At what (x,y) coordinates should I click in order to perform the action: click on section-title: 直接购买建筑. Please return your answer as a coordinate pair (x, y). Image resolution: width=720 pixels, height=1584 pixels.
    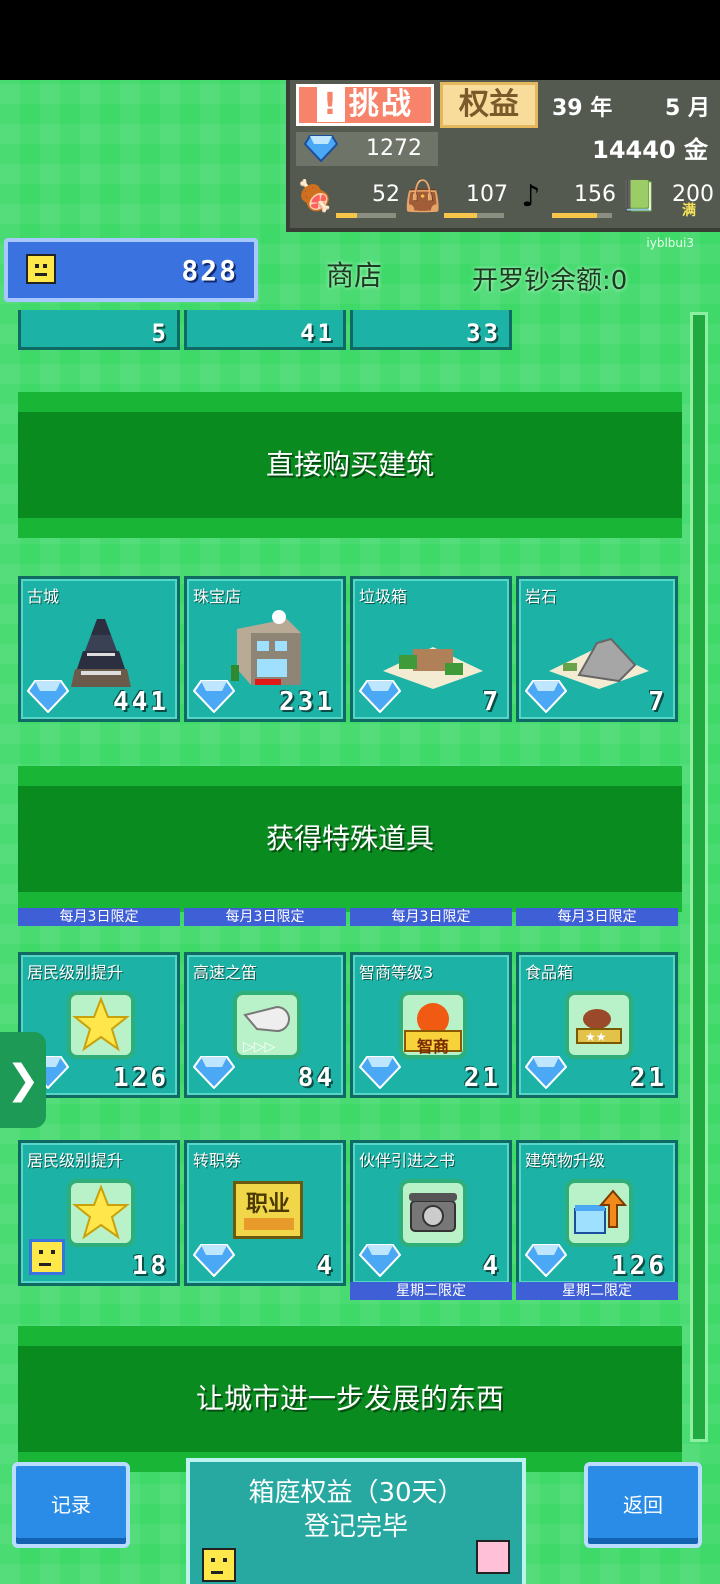
    Looking at the image, I should click on (349, 464).